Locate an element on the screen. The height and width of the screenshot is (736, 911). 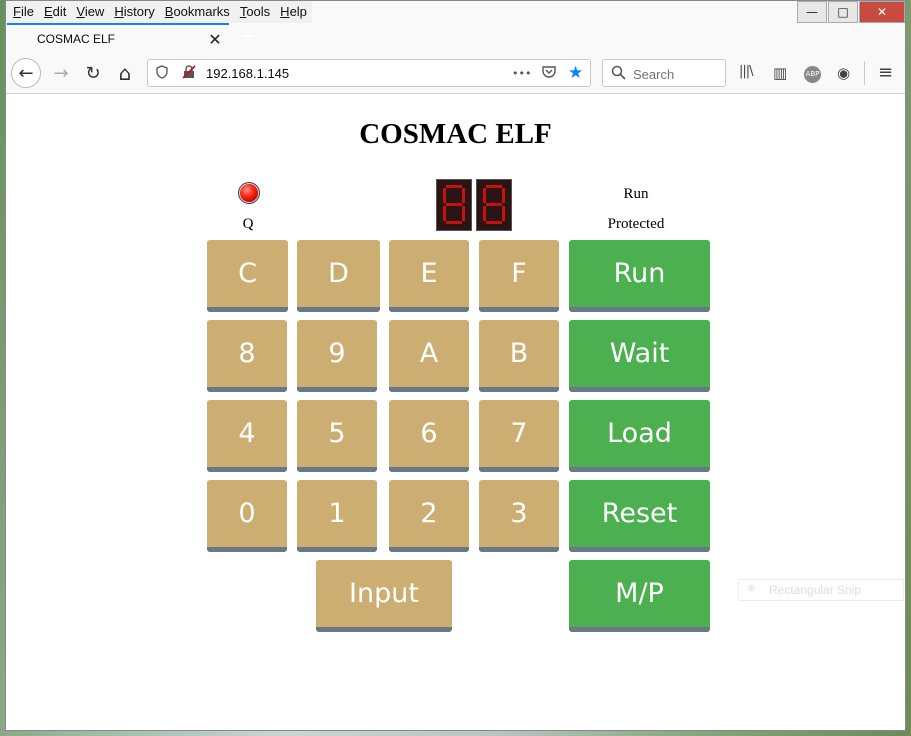
key-8: 8 is located at coordinates (247, 356).